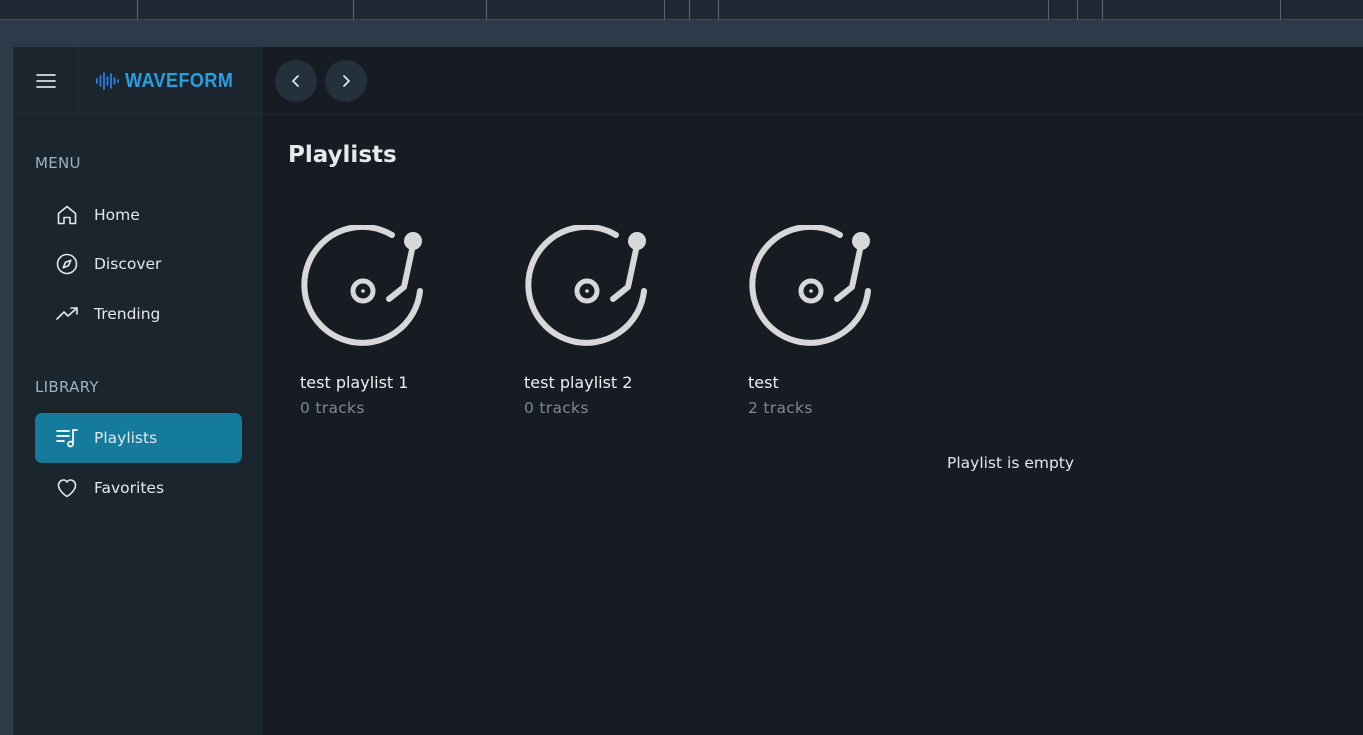  I want to click on sidebar-item-label: Playlists, so click(126, 438).